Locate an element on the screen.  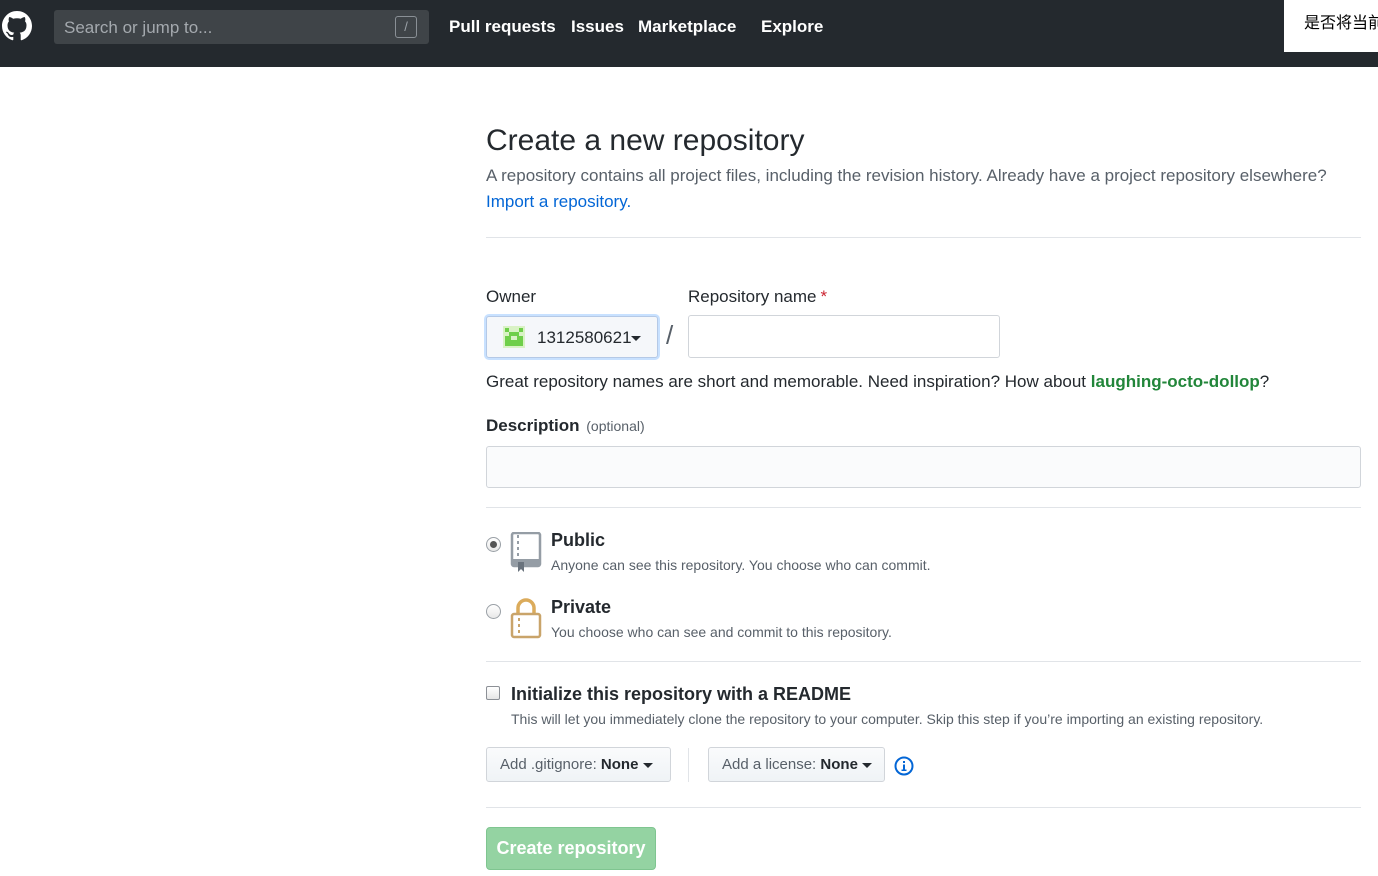
lock-icon is located at coordinates (526, 618).